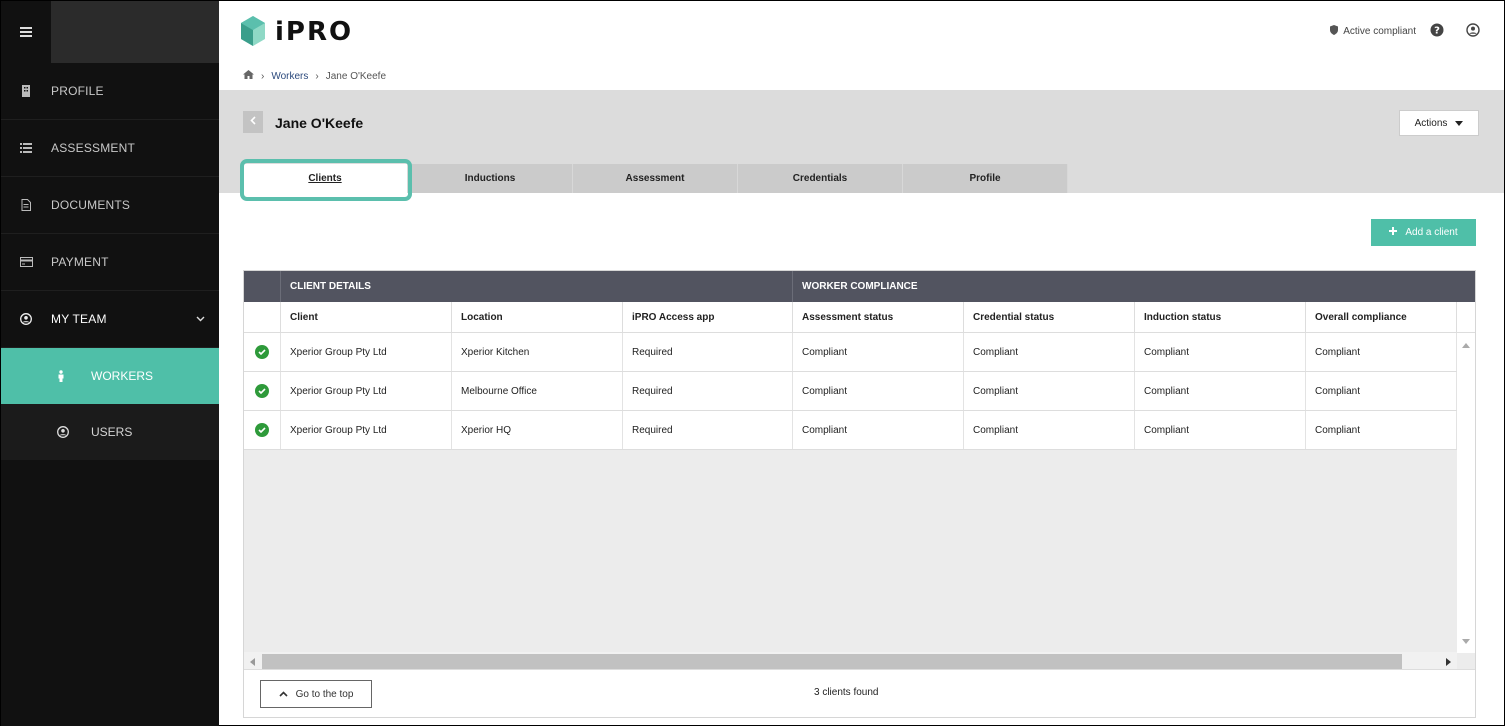  Describe the element at coordinates (1431, 123) in the screenshot. I see `actions-label: Actions` at that location.